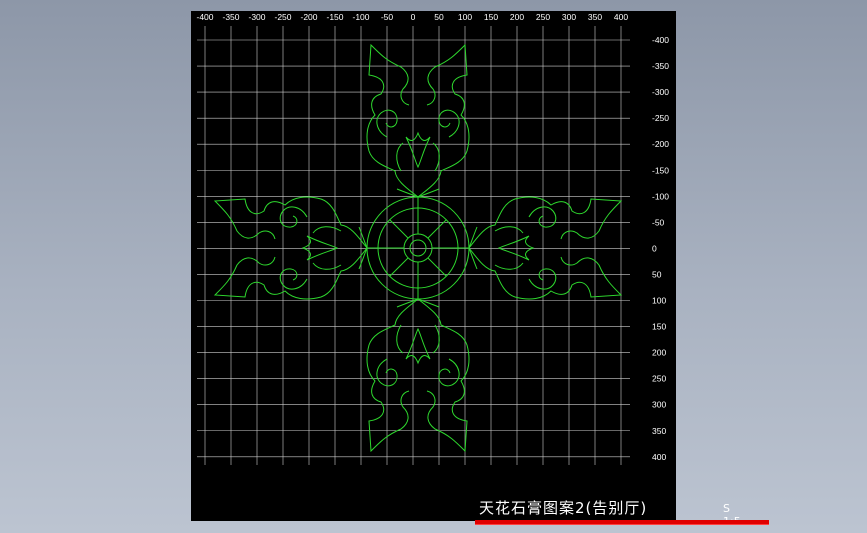 This screenshot has width=867, height=533. What do you see at coordinates (517, 17) in the screenshot?
I see `top-tick-label: 200` at bounding box center [517, 17].